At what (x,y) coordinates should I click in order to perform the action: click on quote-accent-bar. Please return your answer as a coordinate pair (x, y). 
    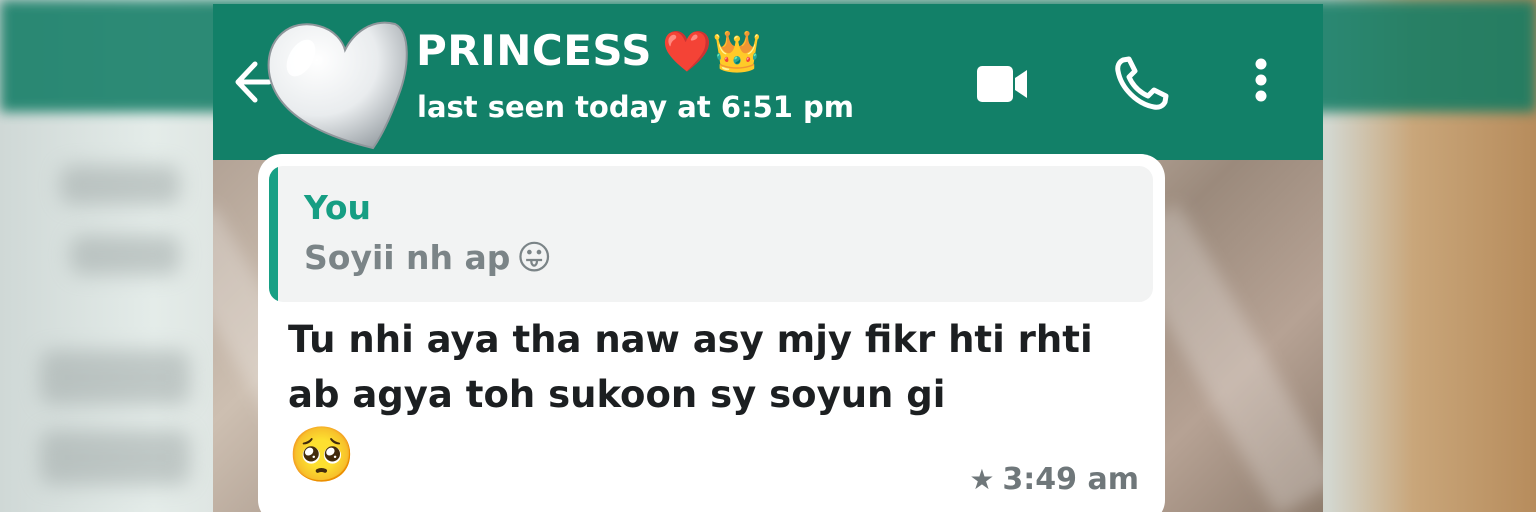
    Looking at the image, I should click on (273, 234).